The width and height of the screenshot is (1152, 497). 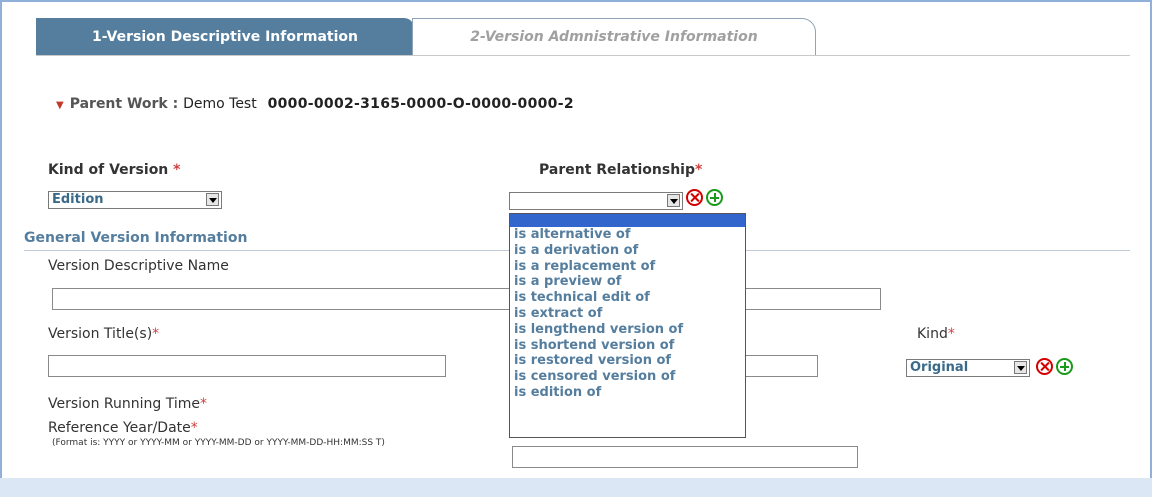 I want to click on section-general-version-info: General Version Information, so click(x=136, y=238).